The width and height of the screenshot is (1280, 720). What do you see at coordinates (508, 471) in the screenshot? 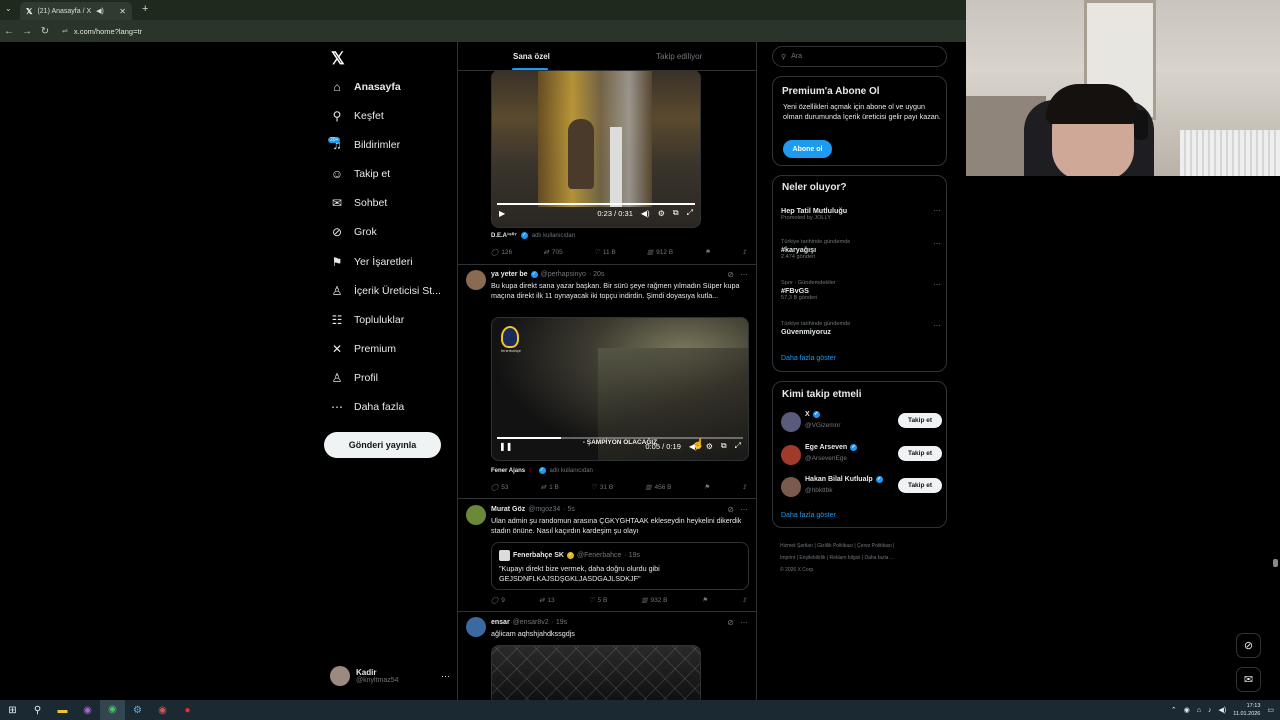
I see `source-name: Fener Ajans` at bounding box center [508, 471].